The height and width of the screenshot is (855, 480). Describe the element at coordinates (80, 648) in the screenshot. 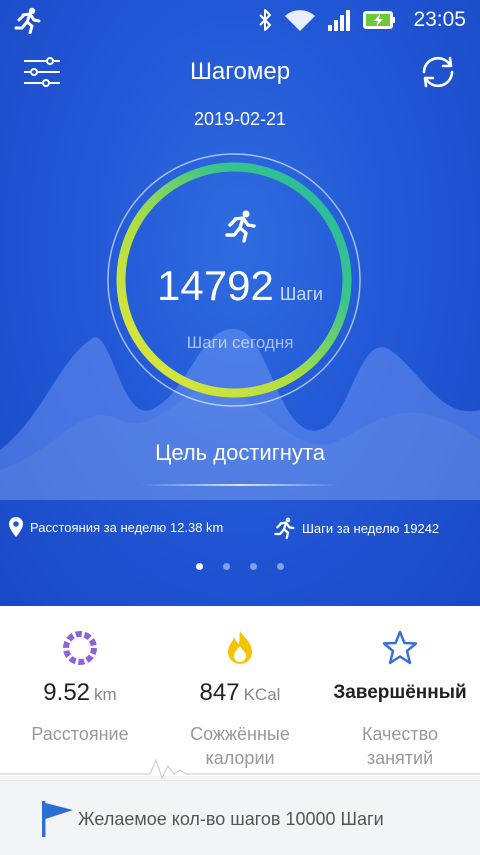

I see `distance-icon` at that location.